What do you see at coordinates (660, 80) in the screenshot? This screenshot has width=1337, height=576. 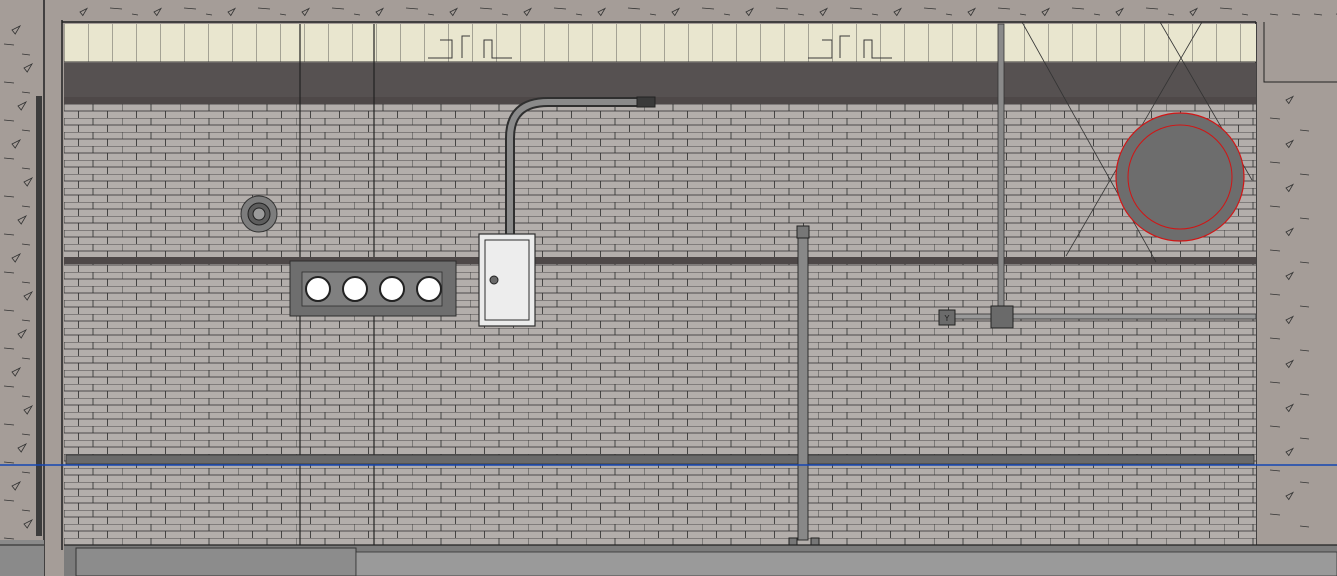 I see `upper-wall-band` at bounding box center [660, 80].